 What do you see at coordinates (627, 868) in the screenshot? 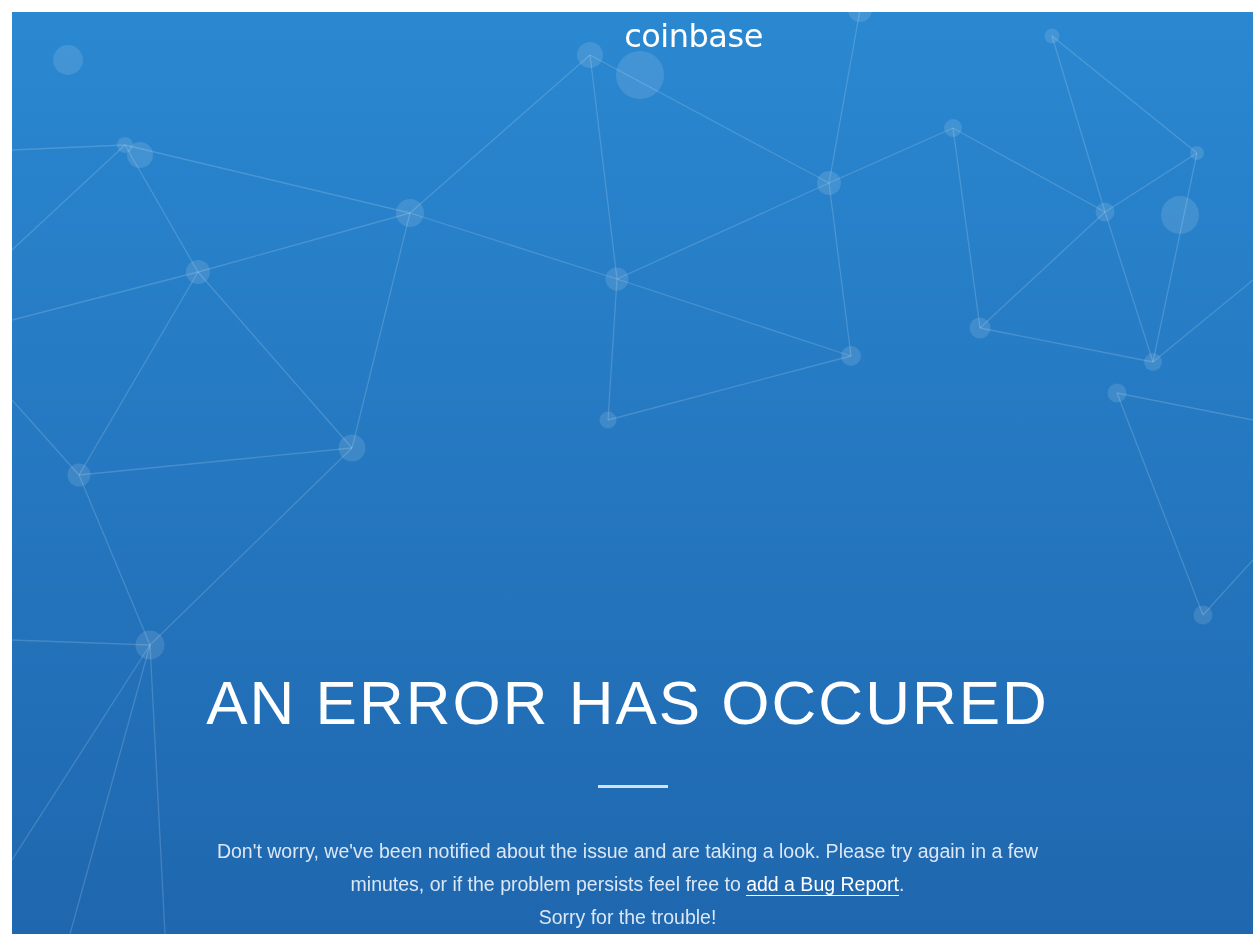
I see `error-message: Don't worry, we've been notified about the issue and are taking a look. Please try again in a few minutes, or if the problem persists feel free to add a Bug Report.` at bounding box center [627, 868].